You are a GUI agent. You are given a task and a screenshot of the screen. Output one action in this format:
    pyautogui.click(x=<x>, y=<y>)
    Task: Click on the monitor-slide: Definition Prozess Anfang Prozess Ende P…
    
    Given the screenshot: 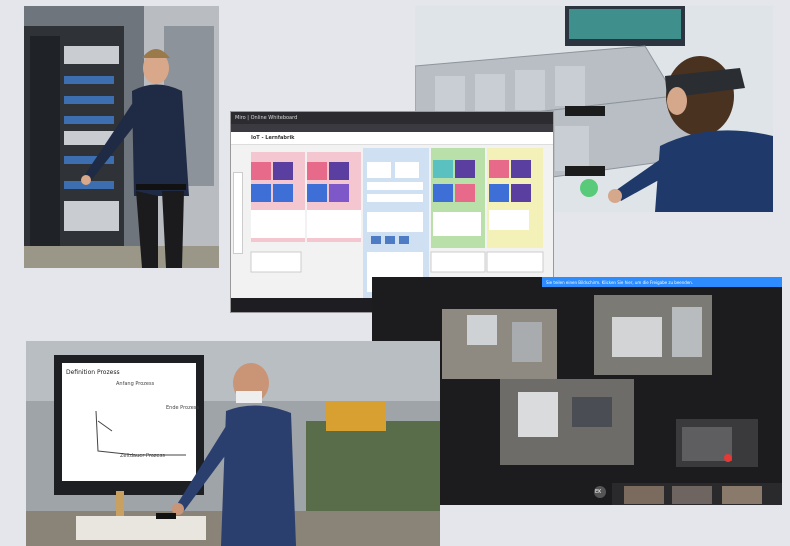 What is the action you would take?
    pyautogui.click(x=132, y=414)
    